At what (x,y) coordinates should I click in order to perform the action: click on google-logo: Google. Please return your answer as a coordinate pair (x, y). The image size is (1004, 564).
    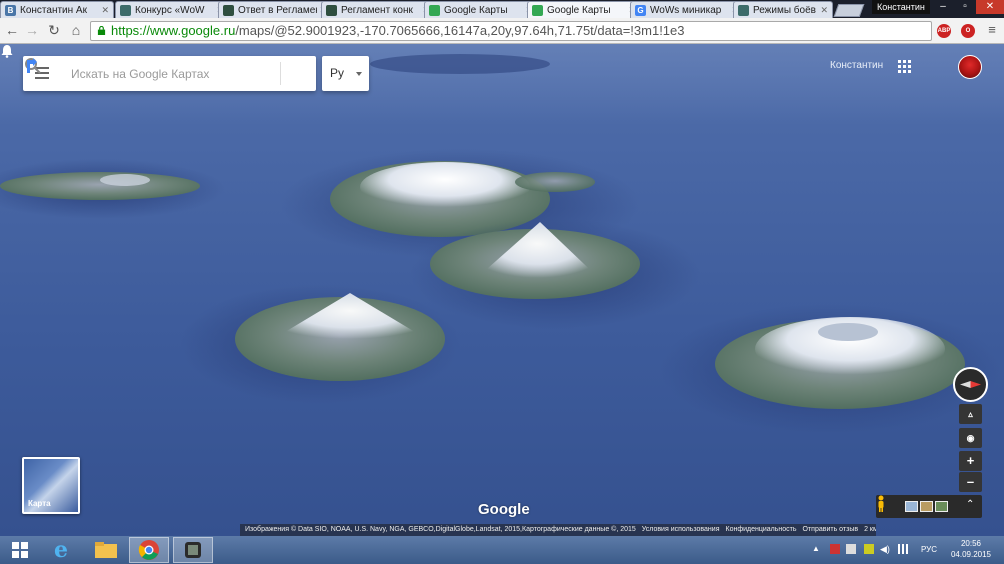
    Looking at the image, I should click on (504, 509).